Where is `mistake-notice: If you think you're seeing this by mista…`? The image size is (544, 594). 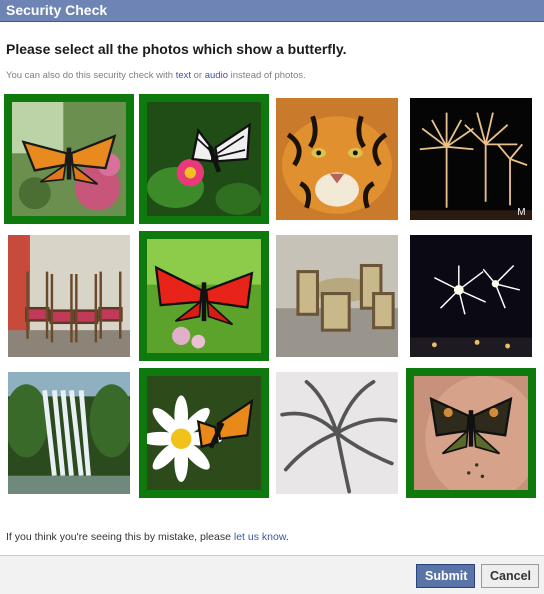
mistake-notice: If you think you're seeing this by mista… is located at coordinates (147, 537).